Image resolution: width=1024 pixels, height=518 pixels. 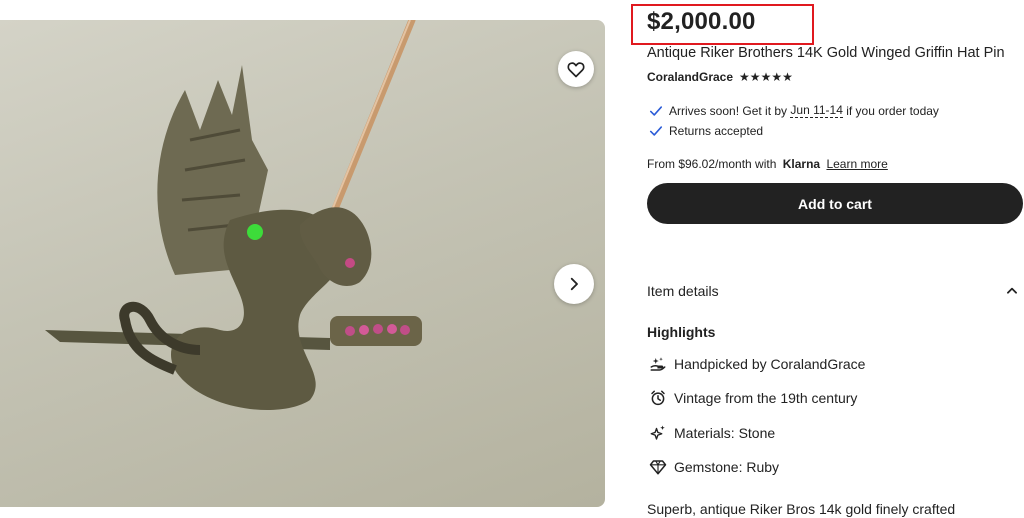 I want to click on favorite-button, so click(x=576, y=69).